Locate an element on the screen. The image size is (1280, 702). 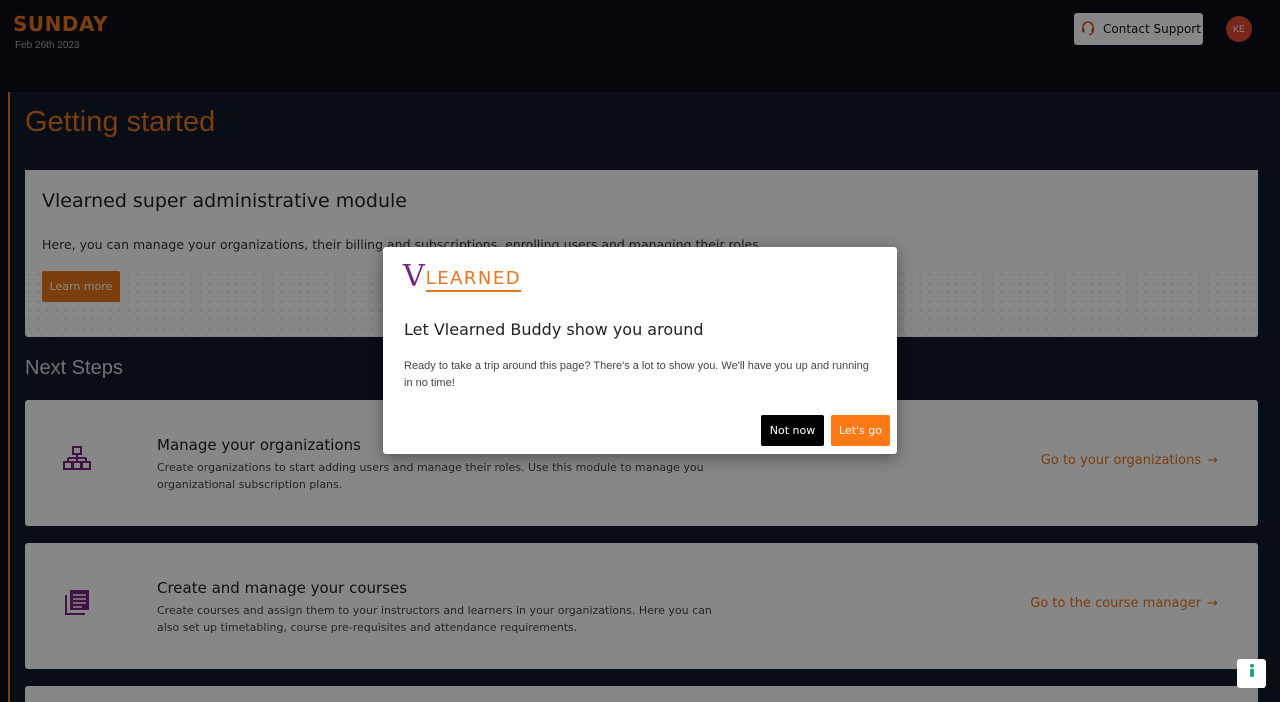
vlearned-logo: V LEARNED is located at coordinates (462, 276).